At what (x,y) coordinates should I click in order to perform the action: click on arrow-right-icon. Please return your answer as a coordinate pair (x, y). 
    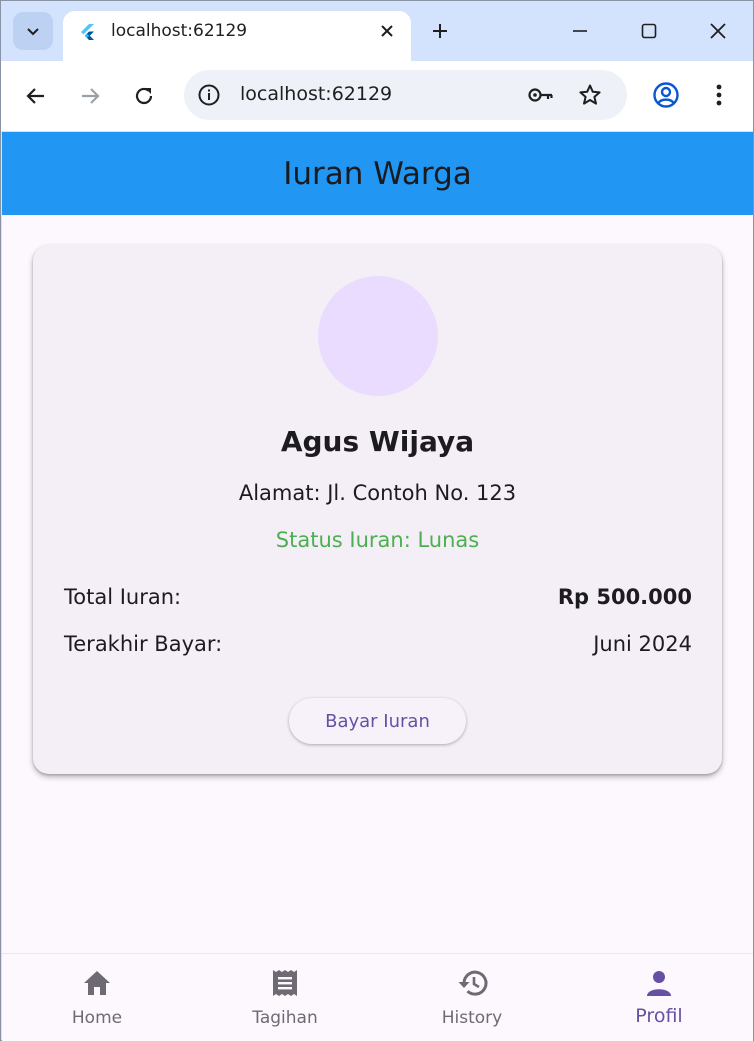
    Looking at the image, I should click on (91, 96).